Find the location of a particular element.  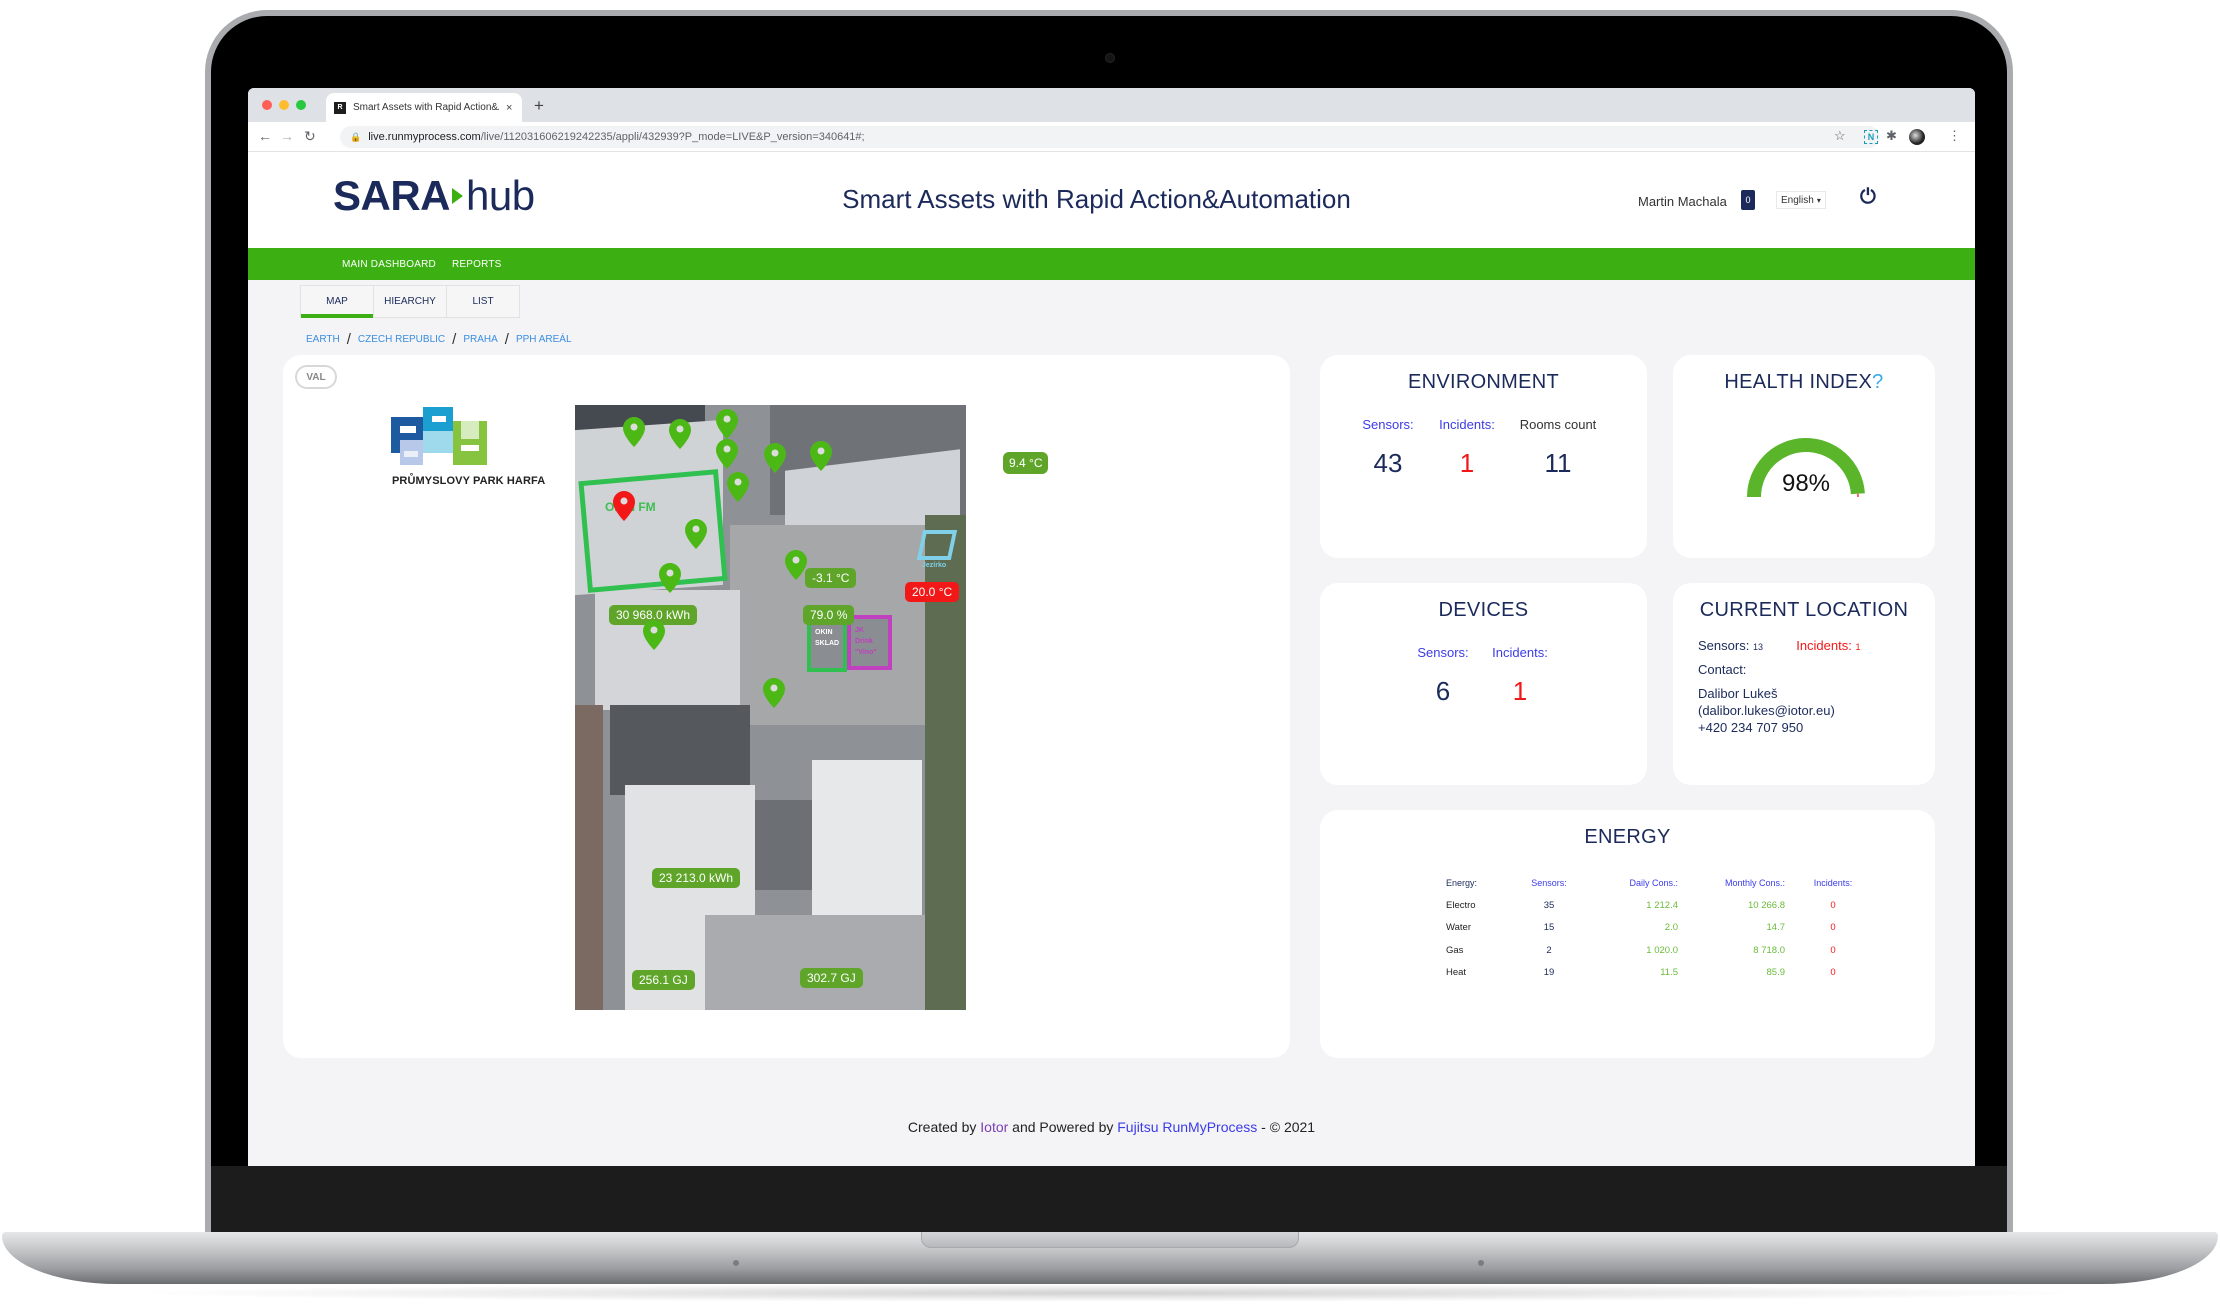

energy-type: Heat is located at coordinates (1456, 973).